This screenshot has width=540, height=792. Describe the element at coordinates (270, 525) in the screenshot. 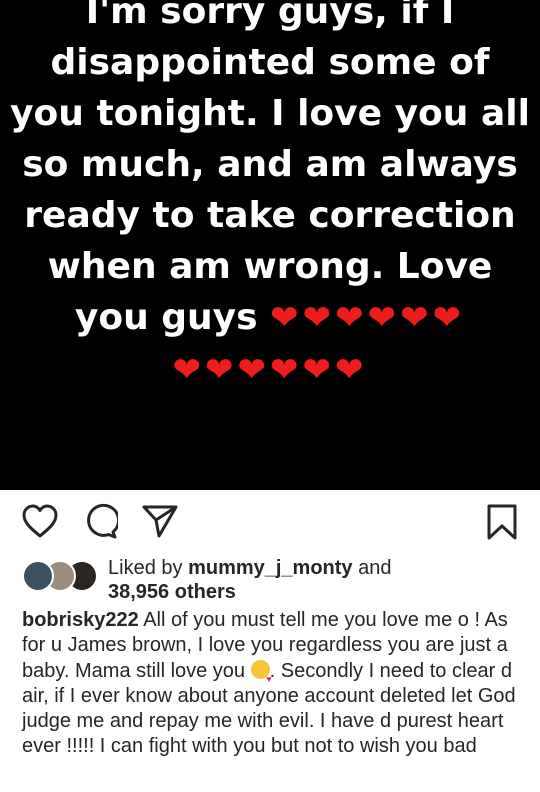

I see `post-actions-bar` at that location.